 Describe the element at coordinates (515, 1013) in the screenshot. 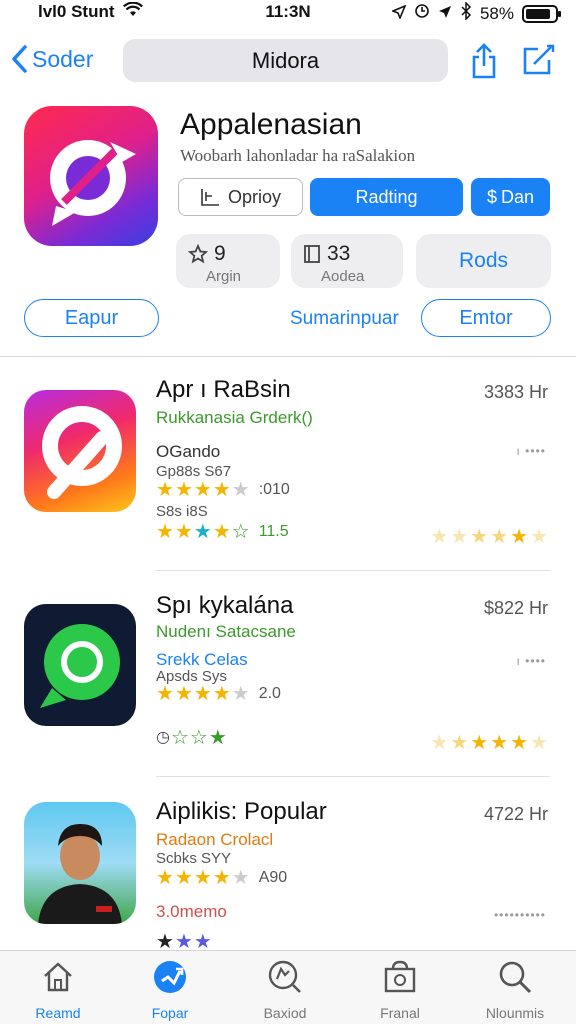

I see `tab-label: Nlounmis` at that location.